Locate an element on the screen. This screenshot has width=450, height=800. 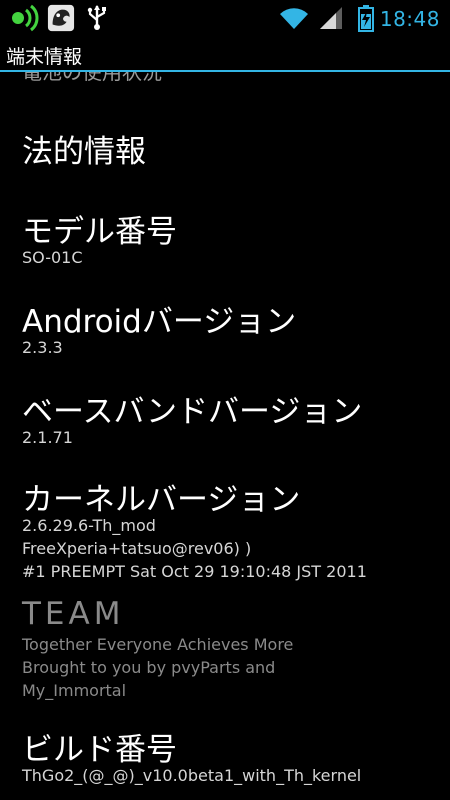
list-item-baseband-version: ベースバンドバージョン 2.1.71 is located at coordinates (225, 426).